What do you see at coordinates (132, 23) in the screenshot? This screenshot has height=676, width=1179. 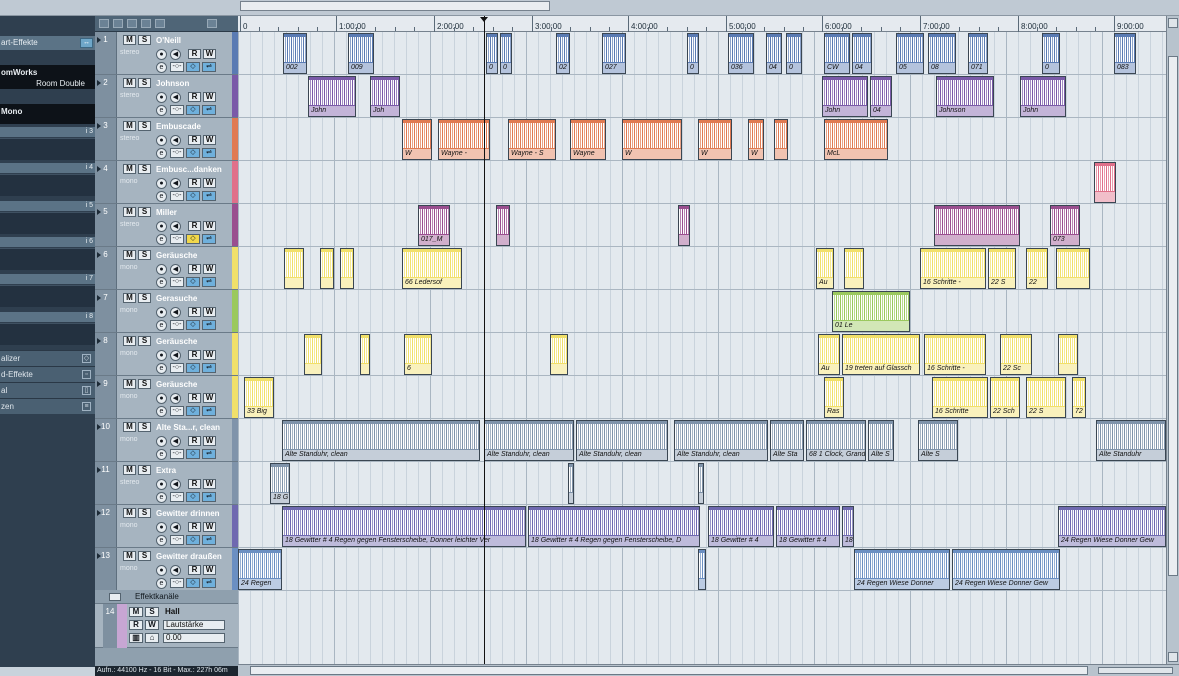 I see `solo-all-icon` at bounding box center [132, 23].